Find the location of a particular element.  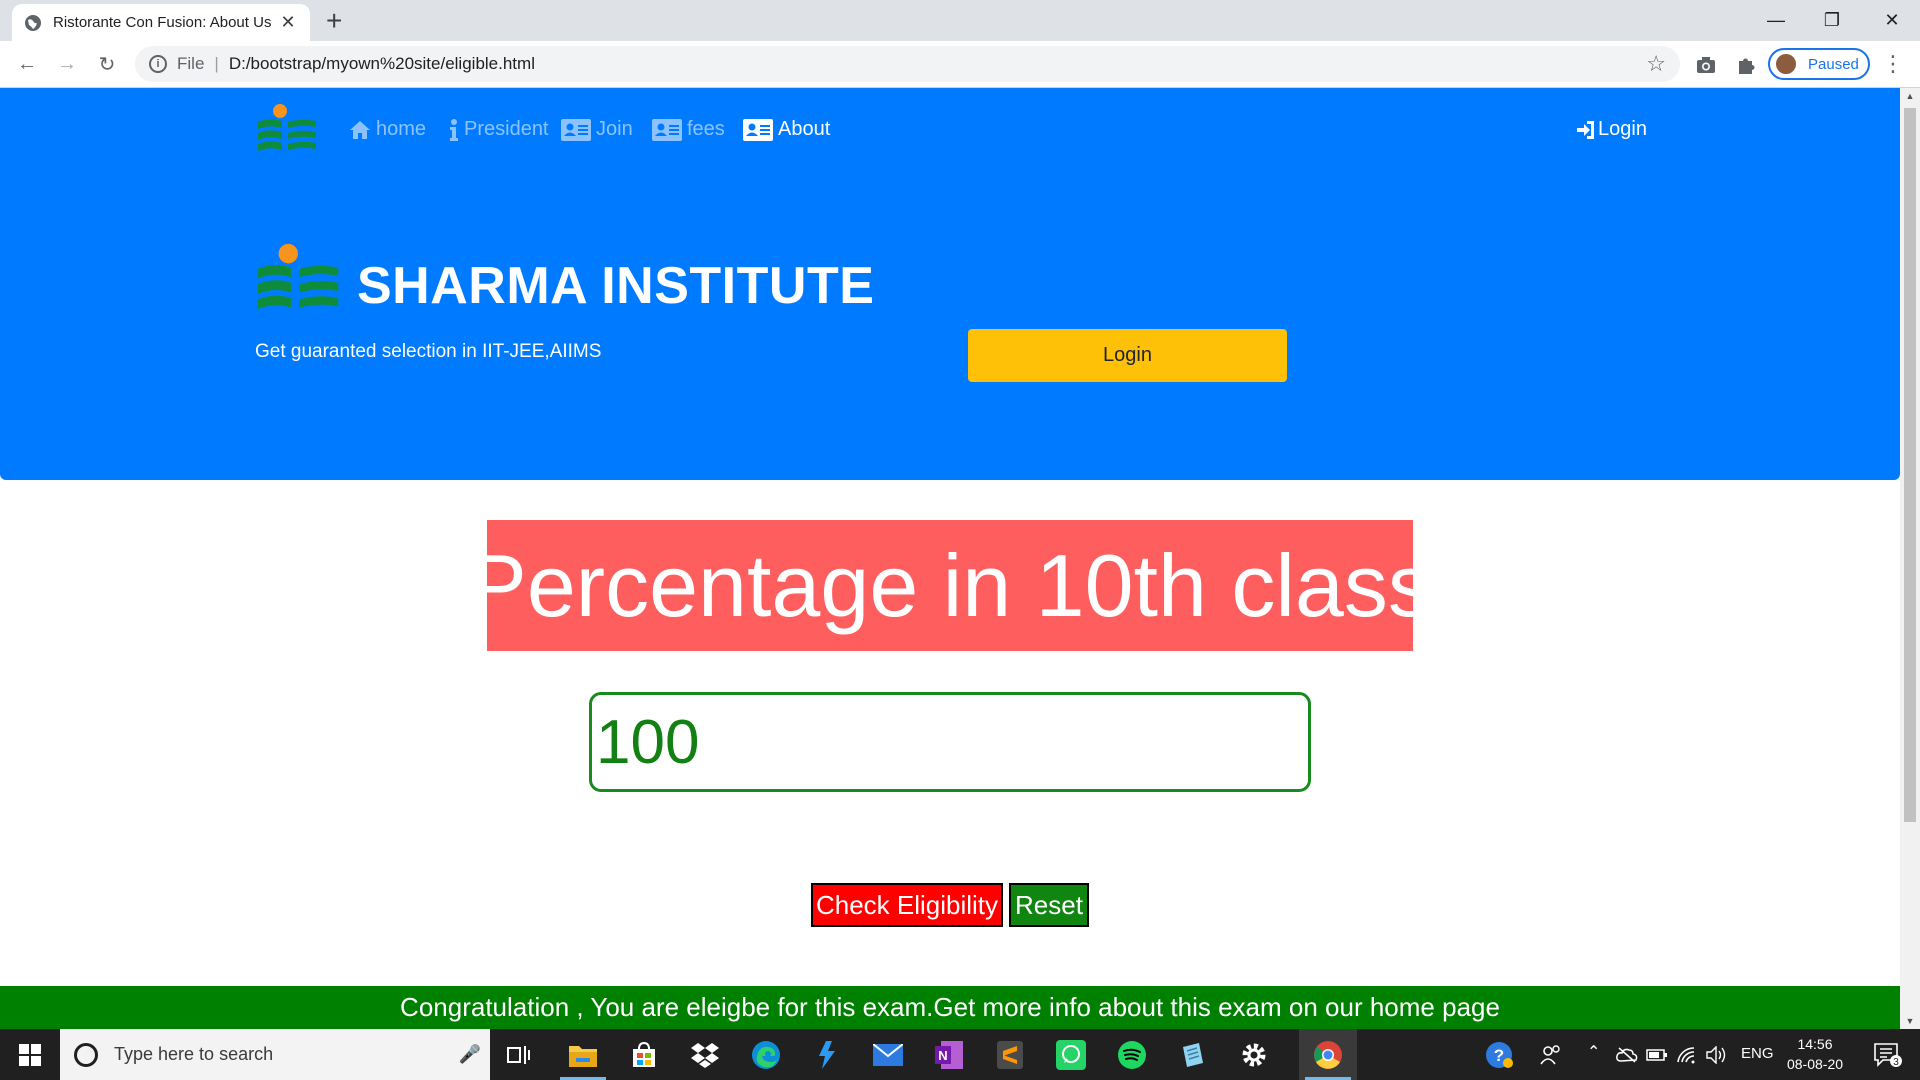

bookmark-star-icon: ☆ is located at coordinates (1656, 64).